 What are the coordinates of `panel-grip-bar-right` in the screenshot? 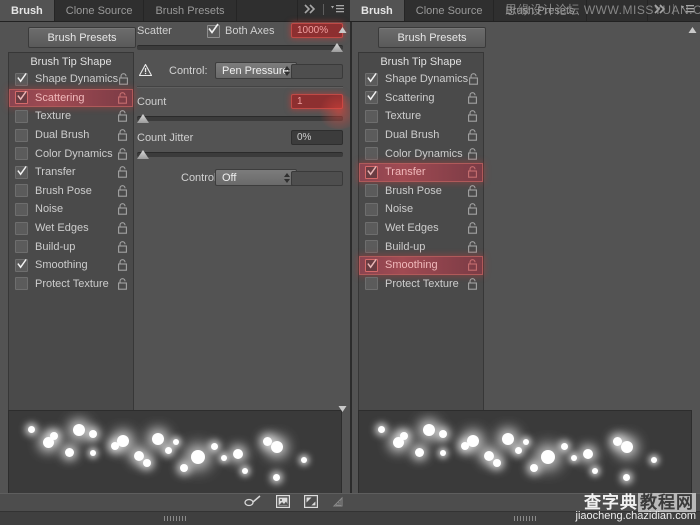 It's located at (525, 518).